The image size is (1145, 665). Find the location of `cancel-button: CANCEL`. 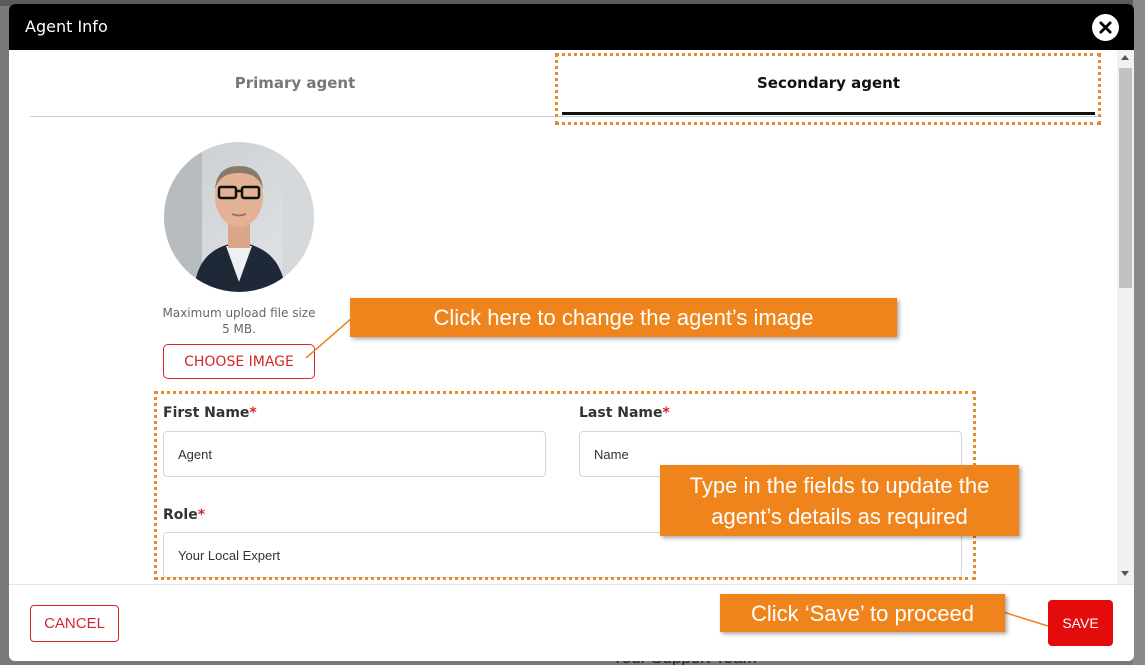

cancel-button: CANCEL is located at coordinates (74, 623).